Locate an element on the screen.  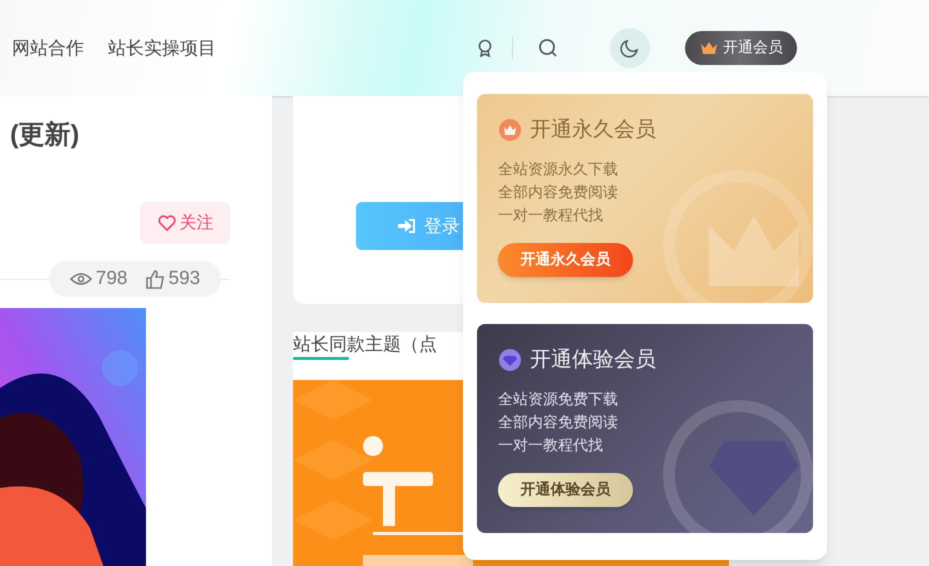
eye-icon is located at coordinates (81, 279).